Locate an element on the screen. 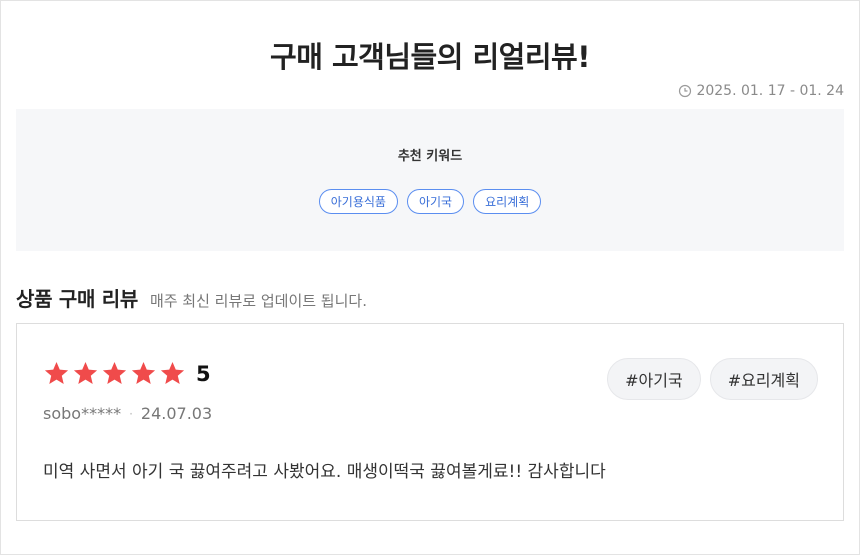 The height and width of the screenshot is (555, 860). star-rating is located at coordinates (114, 373).